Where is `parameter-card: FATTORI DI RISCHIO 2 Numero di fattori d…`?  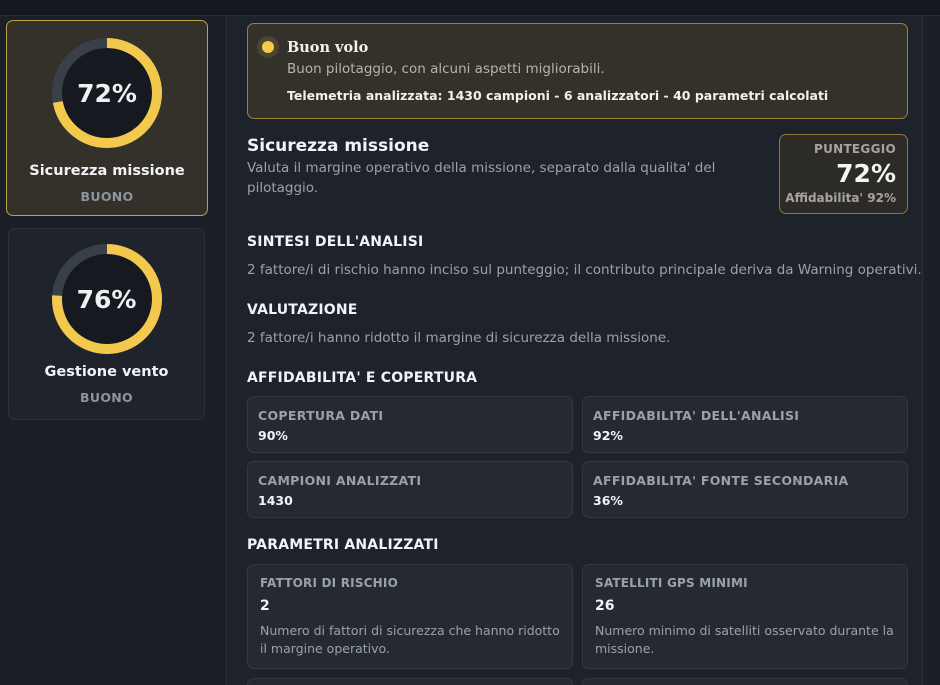
parameter-card: FATTORI DI RISCHIO 2 Numero di fattori d… is located at coordinates (410, 616).